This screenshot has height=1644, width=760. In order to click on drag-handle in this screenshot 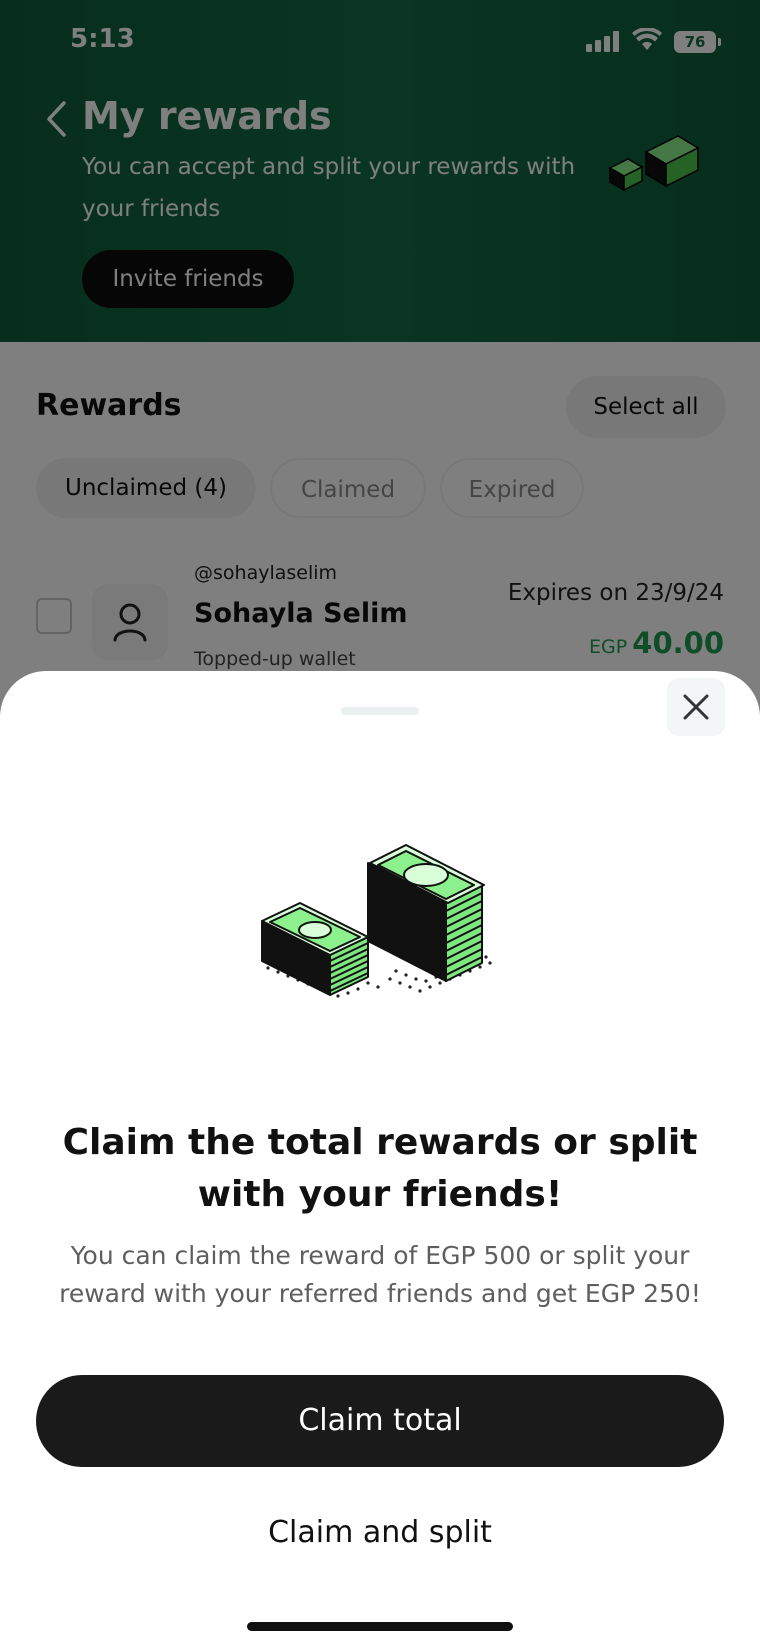, I will do `click(380, 711)`.